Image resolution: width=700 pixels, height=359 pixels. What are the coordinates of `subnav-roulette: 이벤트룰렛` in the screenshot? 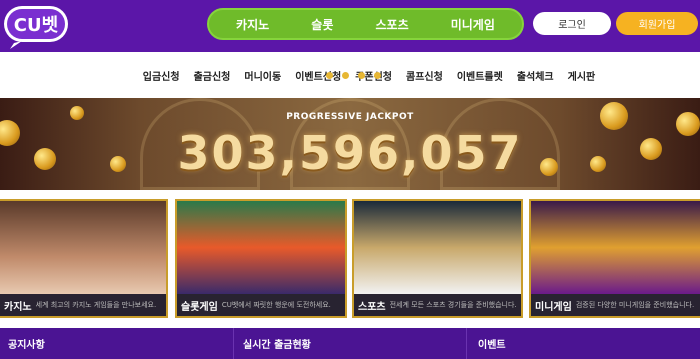 It's located at (480, 75).